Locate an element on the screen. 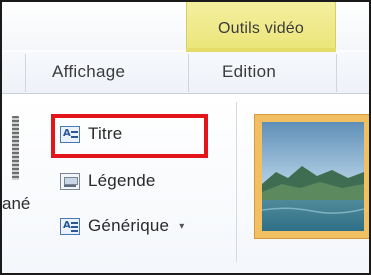 This screenshot has width=371, height=275. highlight-box is located at coordinates (129, 136).